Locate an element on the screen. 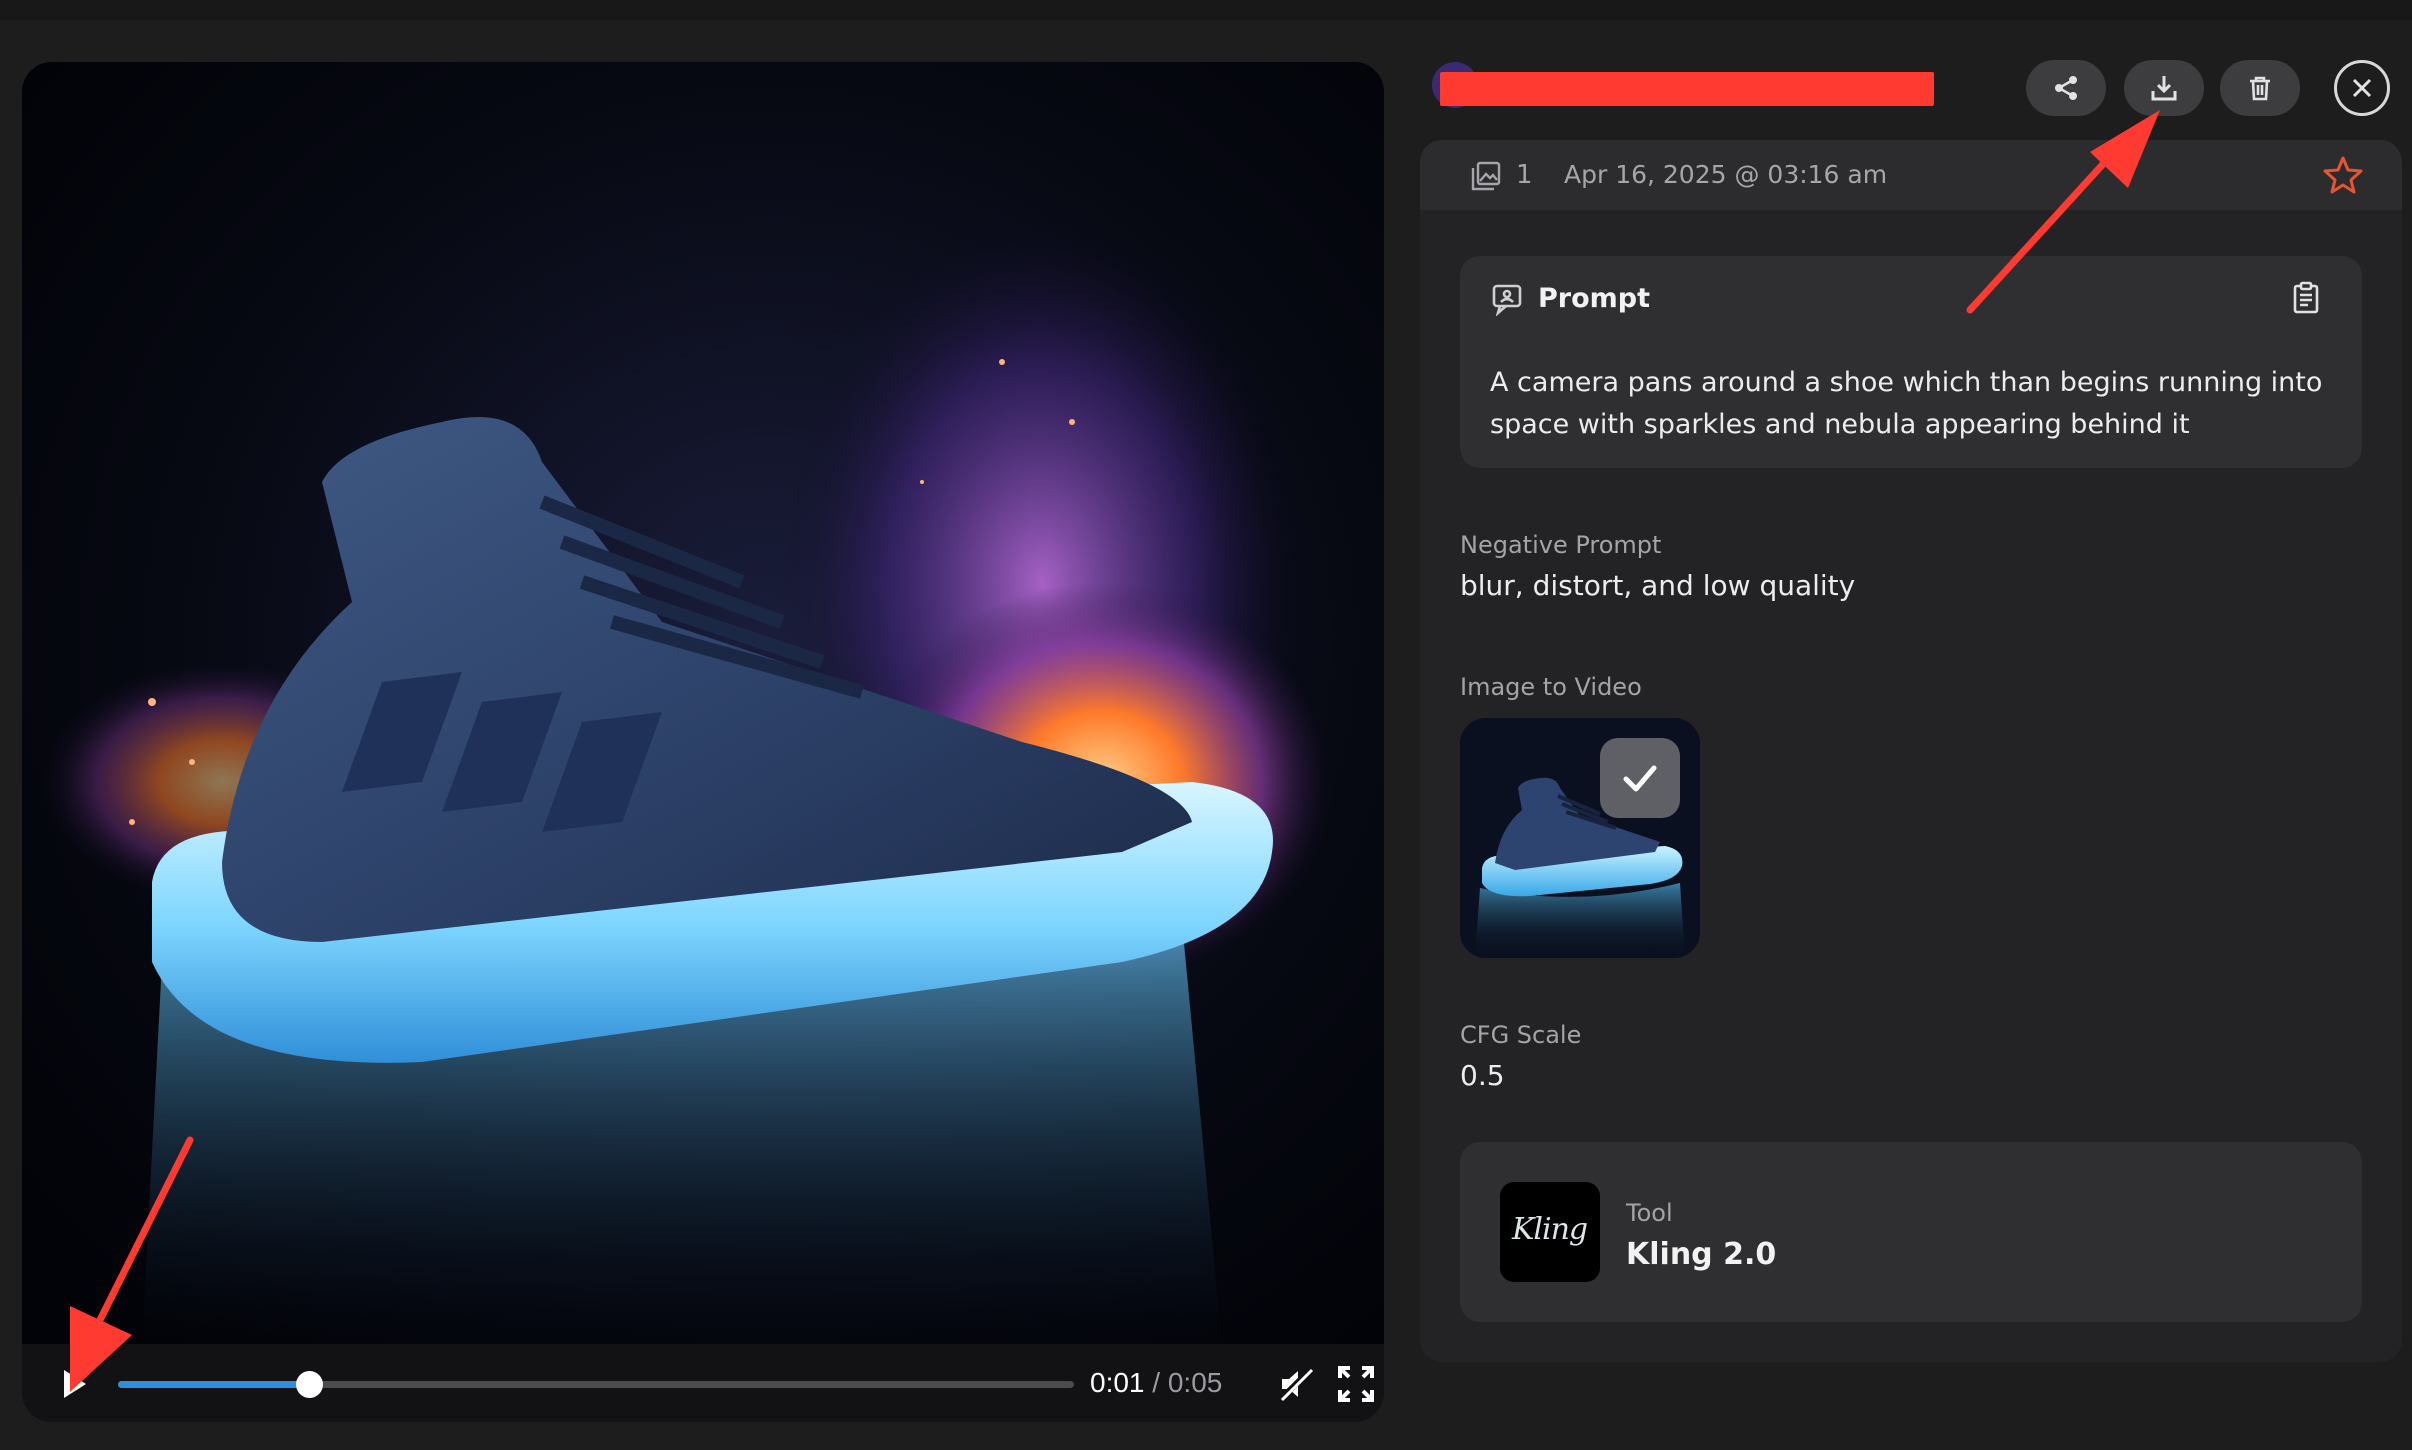  favorite-star-icon is located at coordinates (2343, 175).